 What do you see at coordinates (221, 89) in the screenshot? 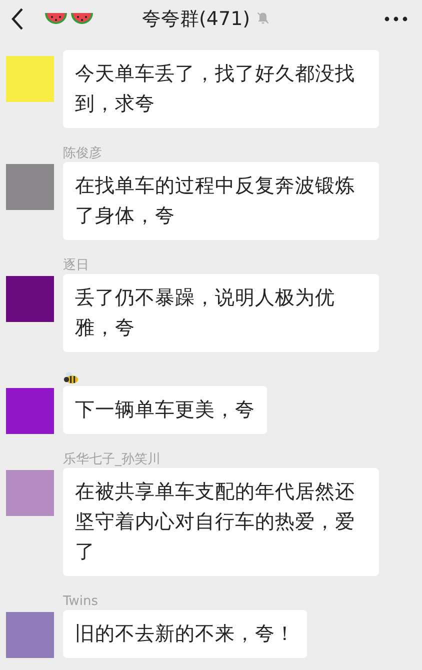
I see `message-bubble: 今天单车丢了，找了好久都没找到，求夸` at bounding box center [221, 89].